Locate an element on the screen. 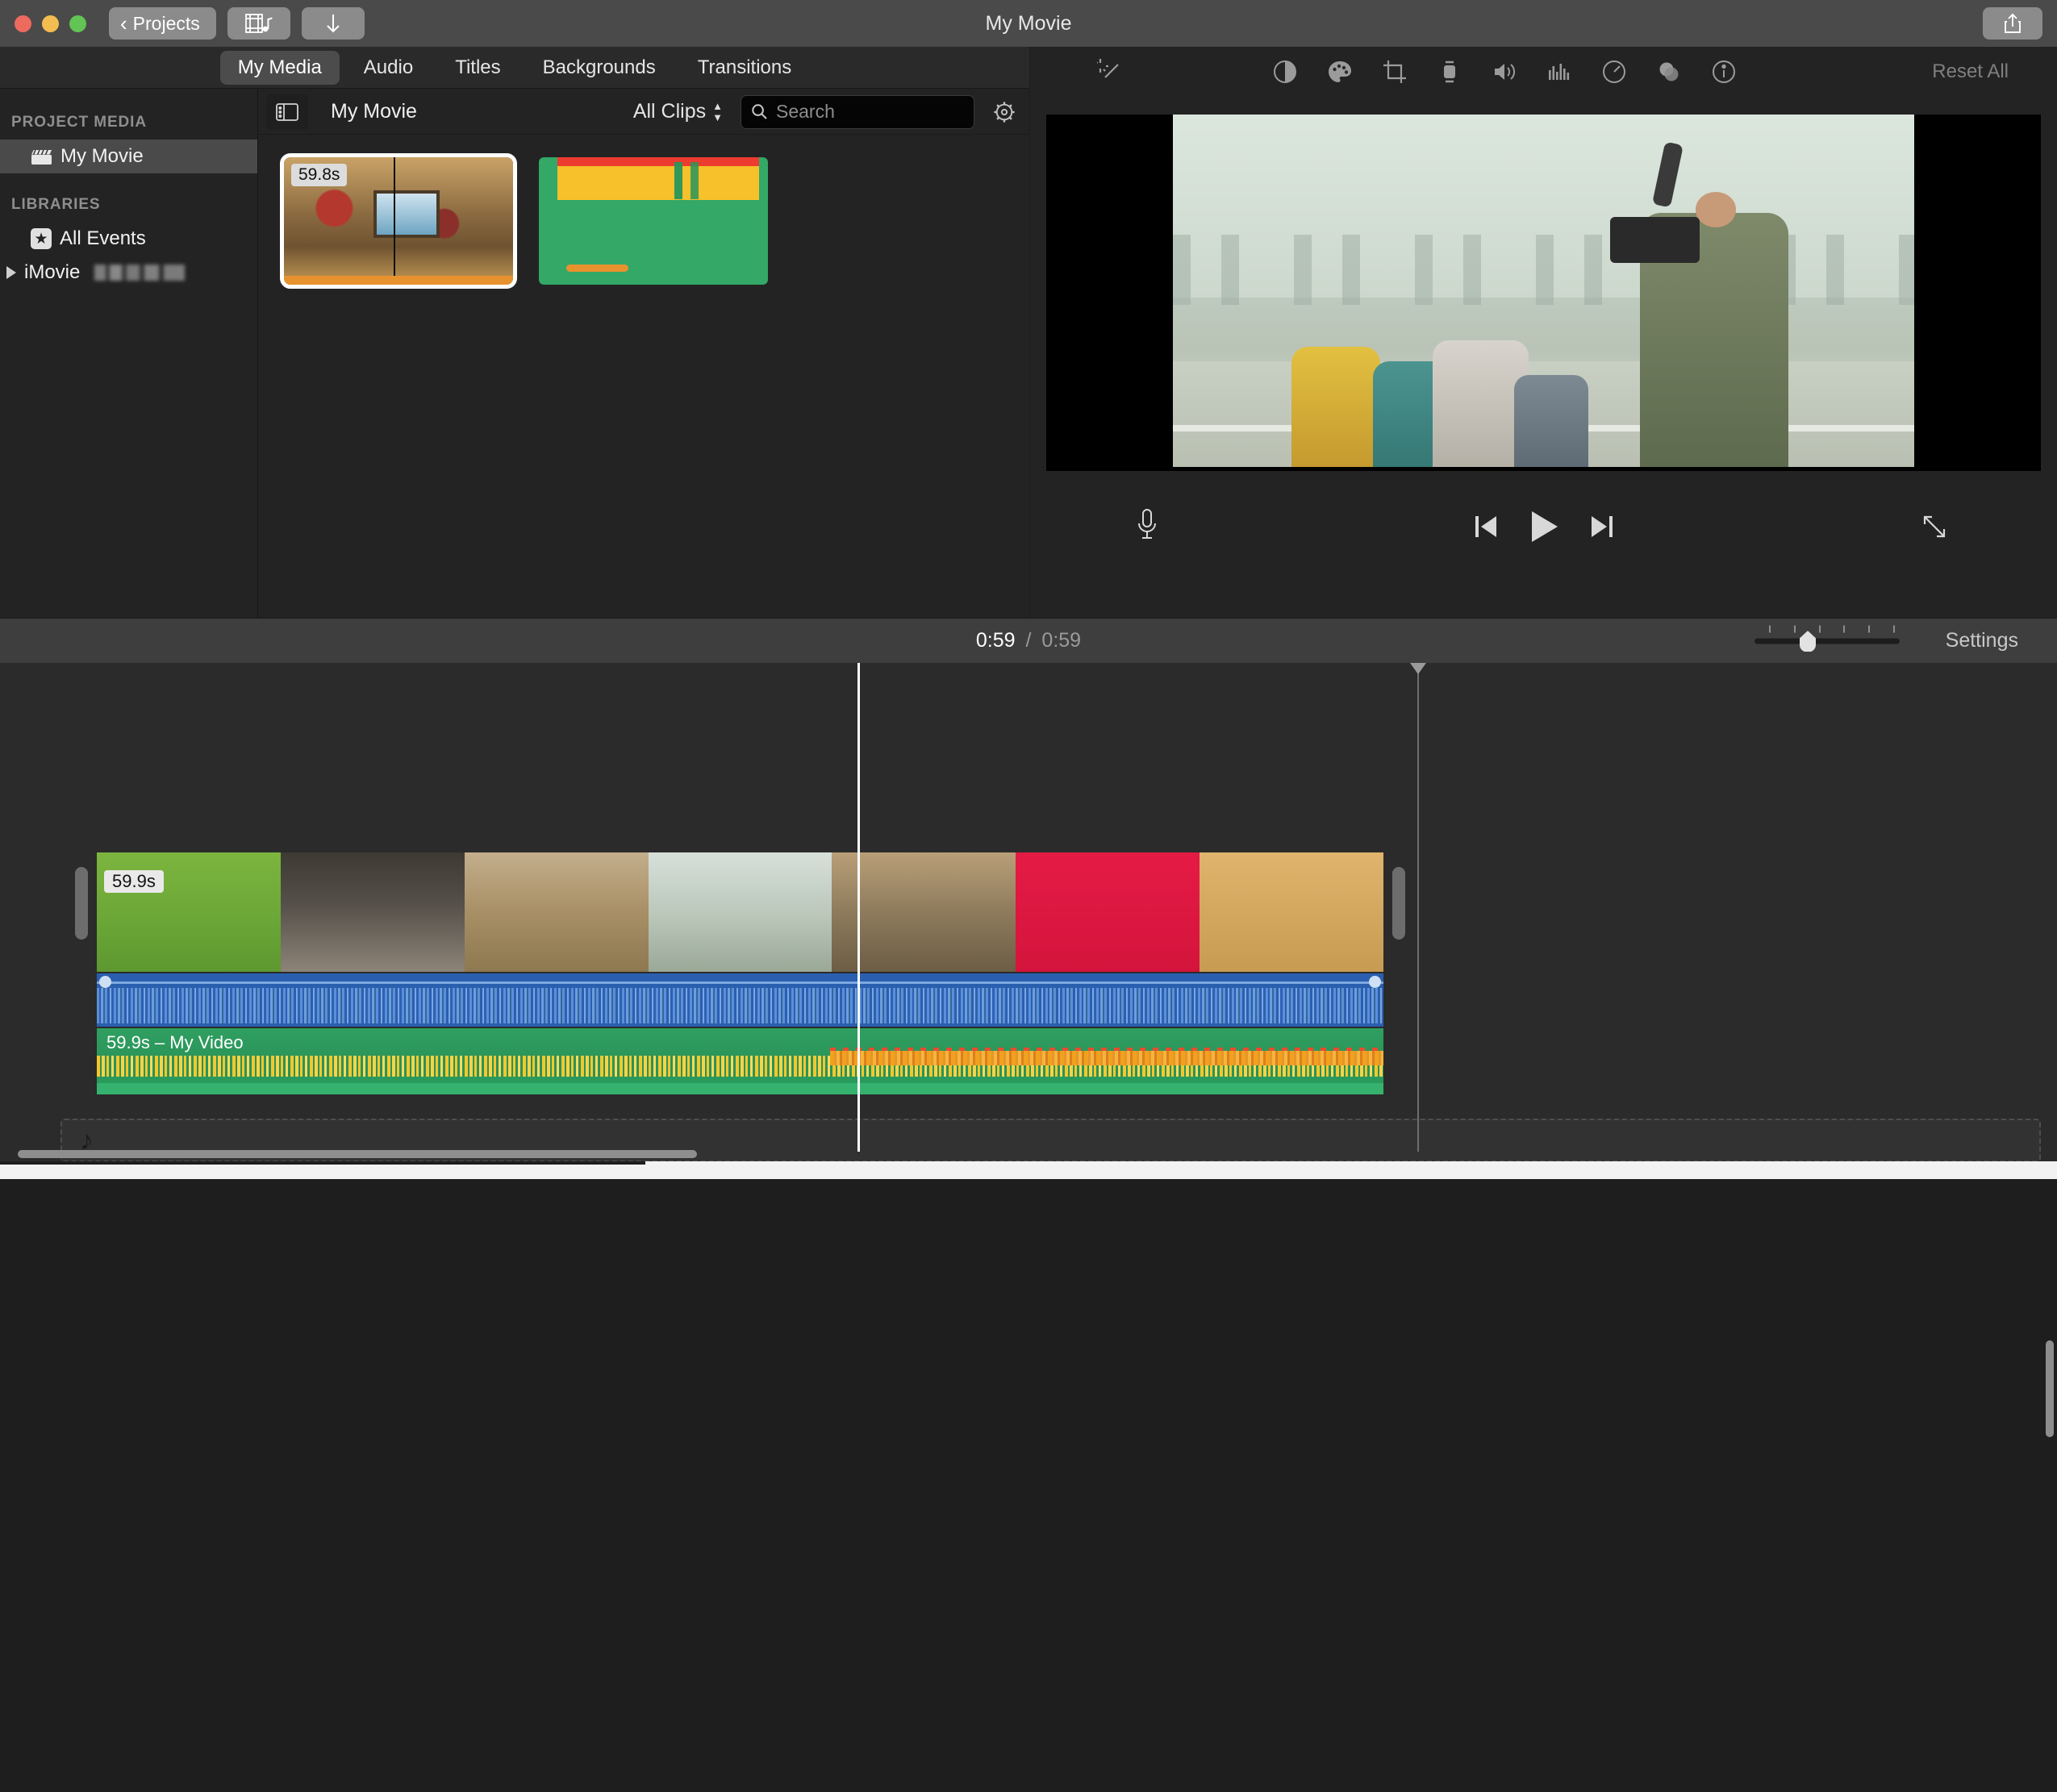 This screenshot has height=1792, width=2057. share-button is located at coordinates (2012, 24).